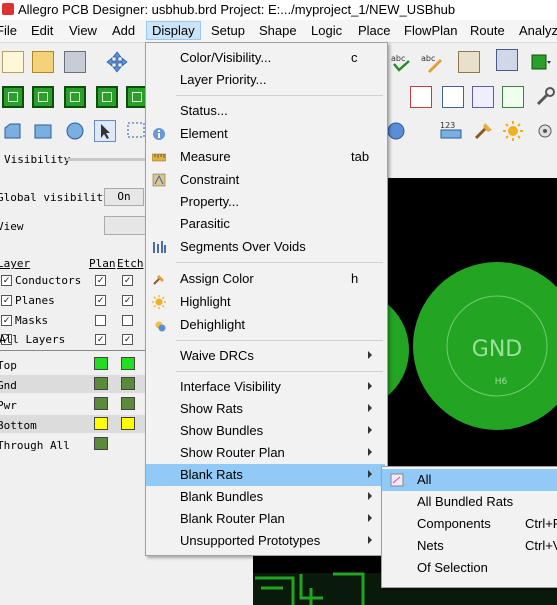 The height and width of the screenshot is (605, 557). Describe the element at coordinates (401, 62) in the screenshot. I see `spell-check-icon: abc` at that location.